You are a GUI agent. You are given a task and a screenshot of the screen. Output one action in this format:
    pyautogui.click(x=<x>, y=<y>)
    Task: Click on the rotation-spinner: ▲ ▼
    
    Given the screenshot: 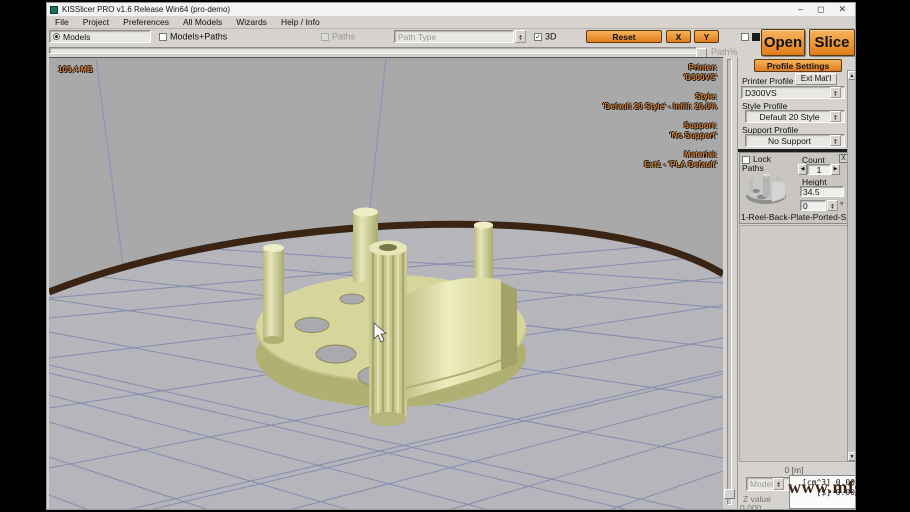 What is the action you would take?
    pyautogui.click(x=832, y=205)
    